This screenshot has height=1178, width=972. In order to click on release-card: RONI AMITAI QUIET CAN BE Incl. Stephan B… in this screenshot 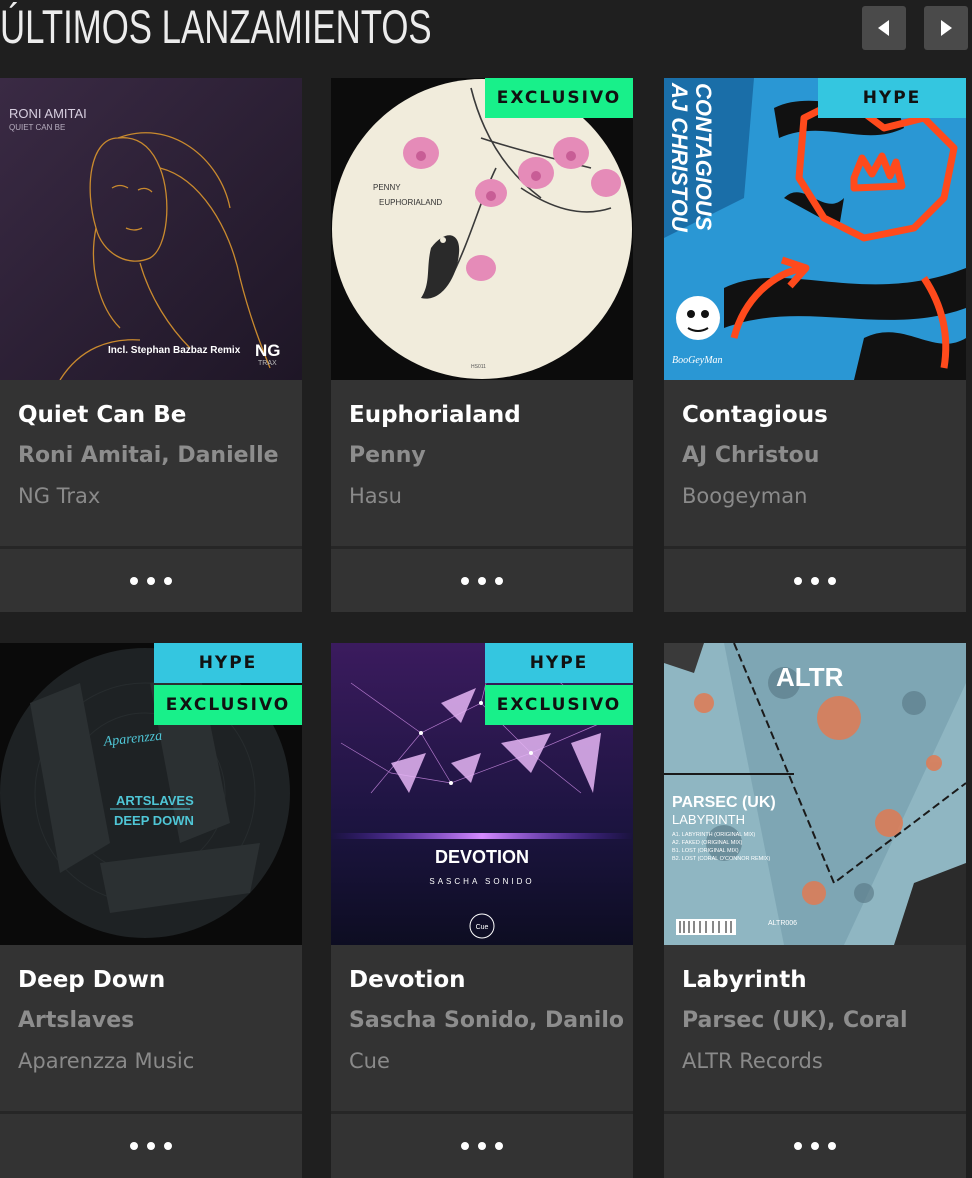, I will do `click(151, 345)`.